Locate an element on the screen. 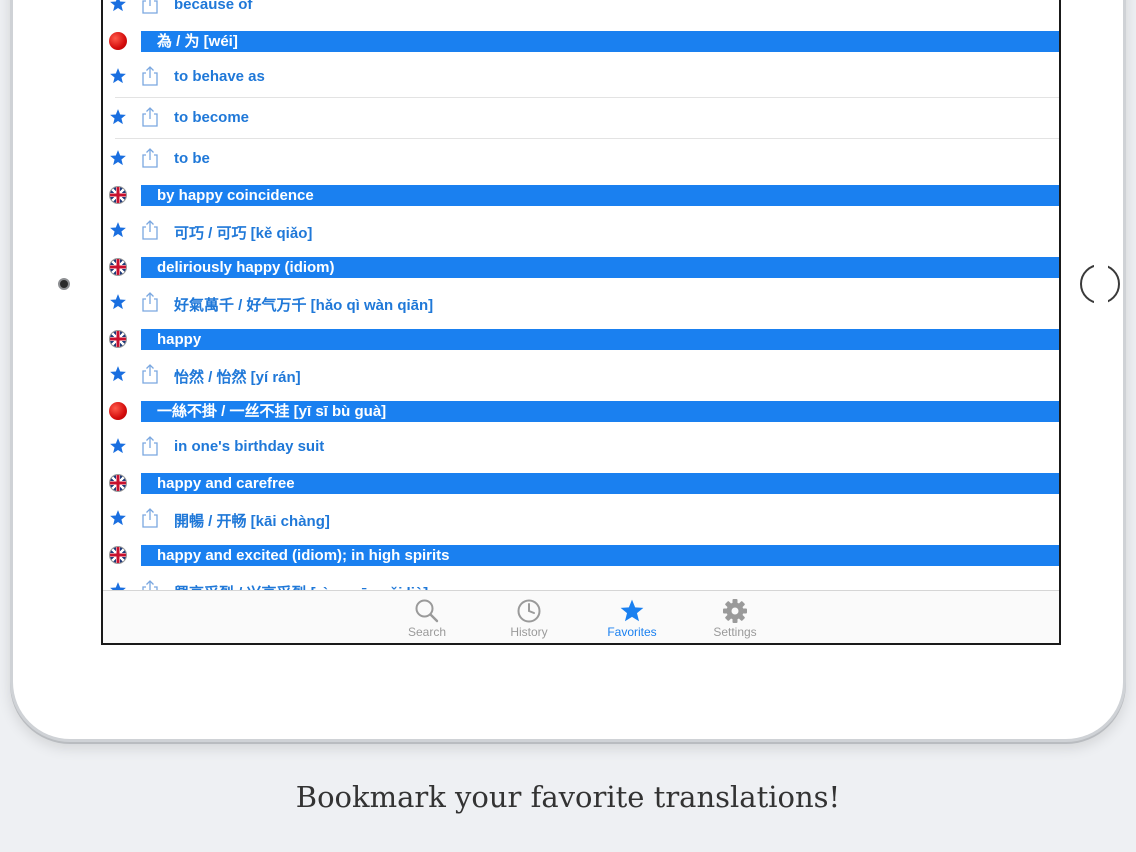 This screenshot has width=1136, height=852. list-item: 開暢 / 开畅 [kāi chàng] is located at coordinates (581, 519).